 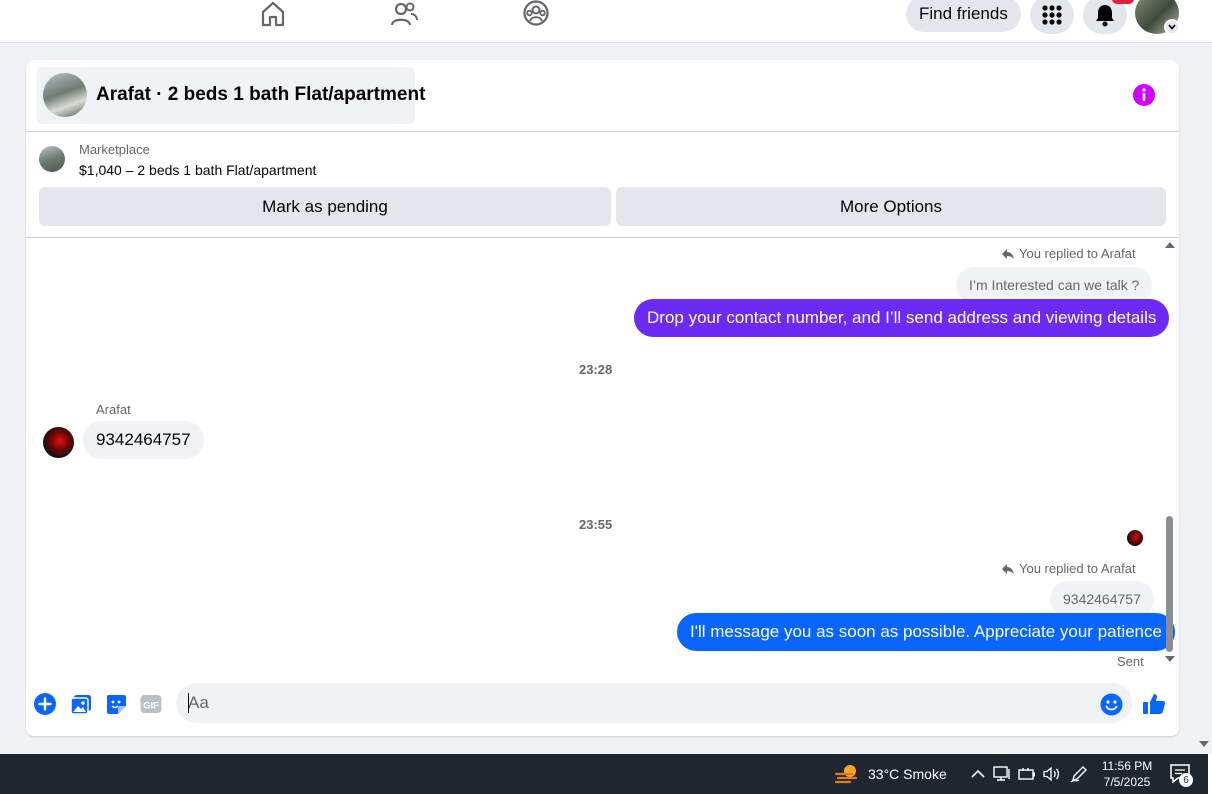 I want to click on top-navigation: Find friends, so click(x=606, y=21).